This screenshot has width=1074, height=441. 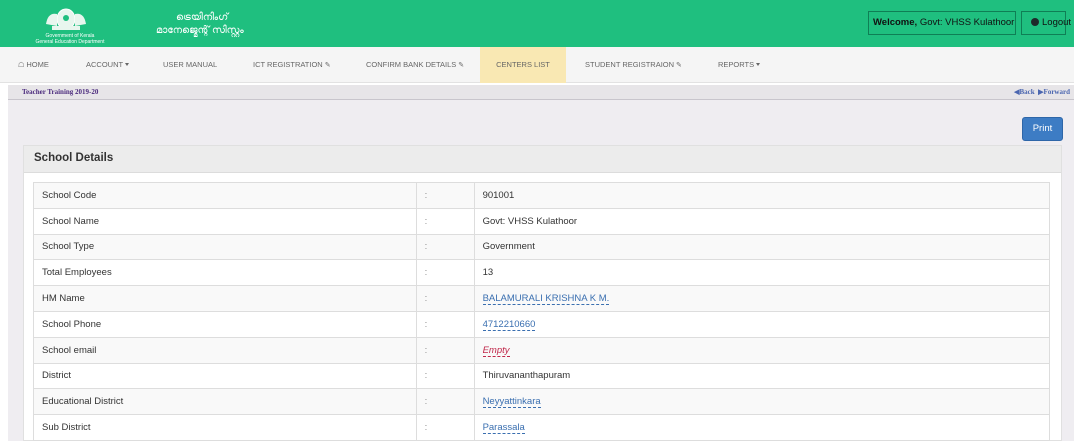 I want to click on row-label: Educational District, so click(x=225, y=402).